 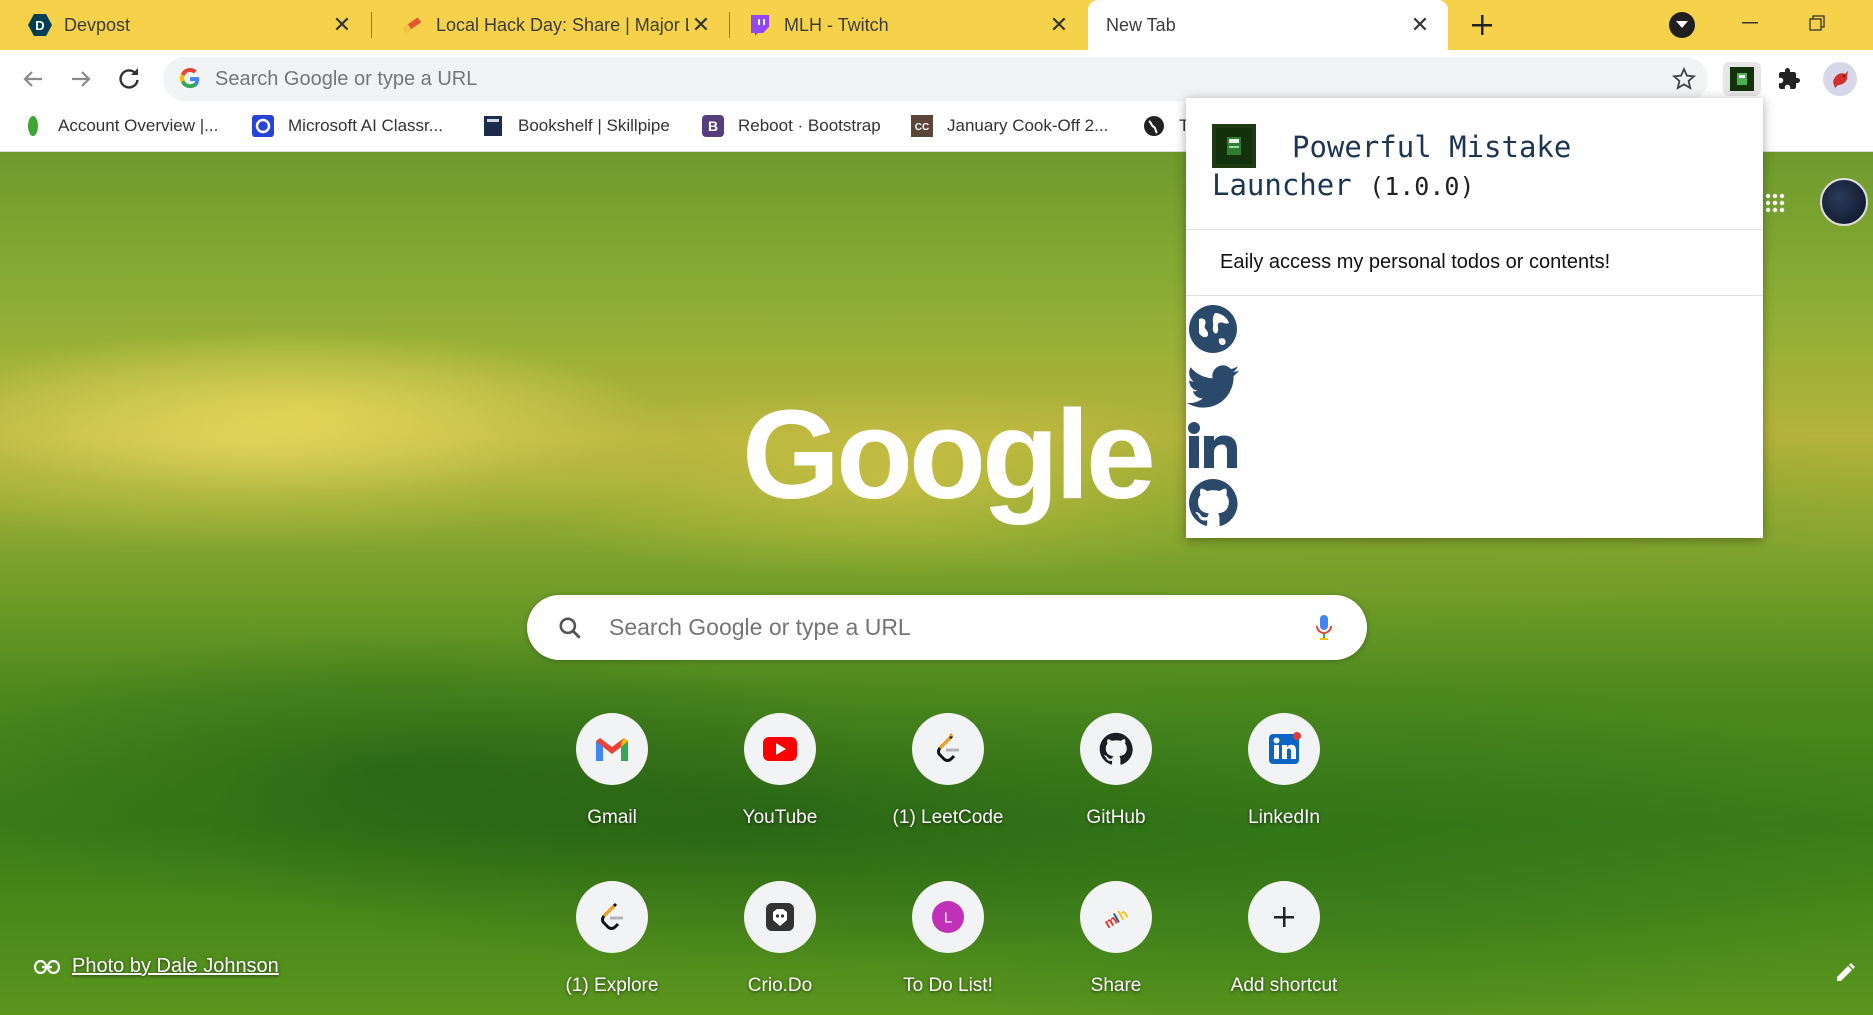 I want to click on profile-avatar-button, so click(x=1840, y=79).